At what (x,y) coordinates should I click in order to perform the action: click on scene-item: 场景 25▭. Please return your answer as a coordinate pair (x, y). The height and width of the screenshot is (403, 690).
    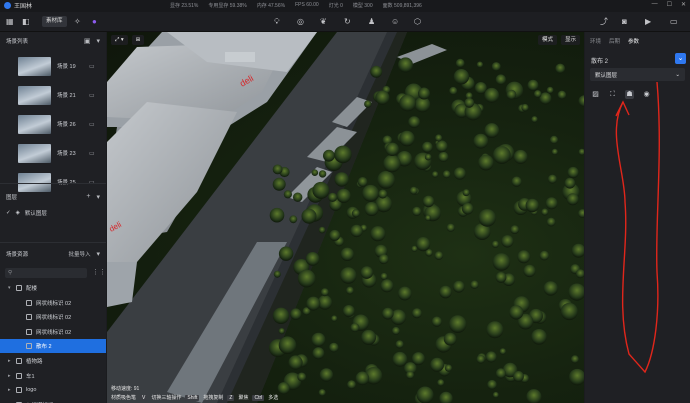
    Looking at the image, I should click on (61, 182).